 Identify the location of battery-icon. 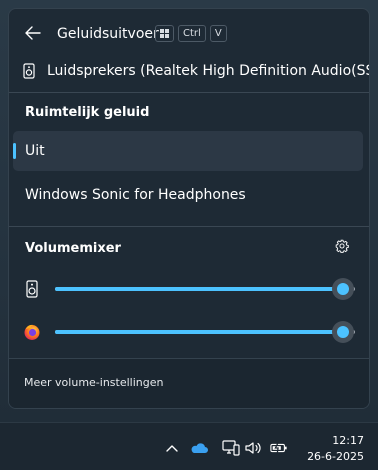
(278, 448).